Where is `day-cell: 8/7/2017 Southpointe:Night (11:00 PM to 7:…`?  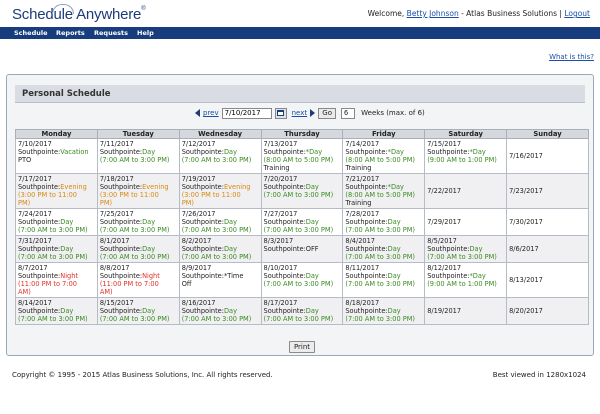 day-cell: 8/7/2017 Southpointe:Night (11:00 PM to 7:… is located at coordinates (56, 280).